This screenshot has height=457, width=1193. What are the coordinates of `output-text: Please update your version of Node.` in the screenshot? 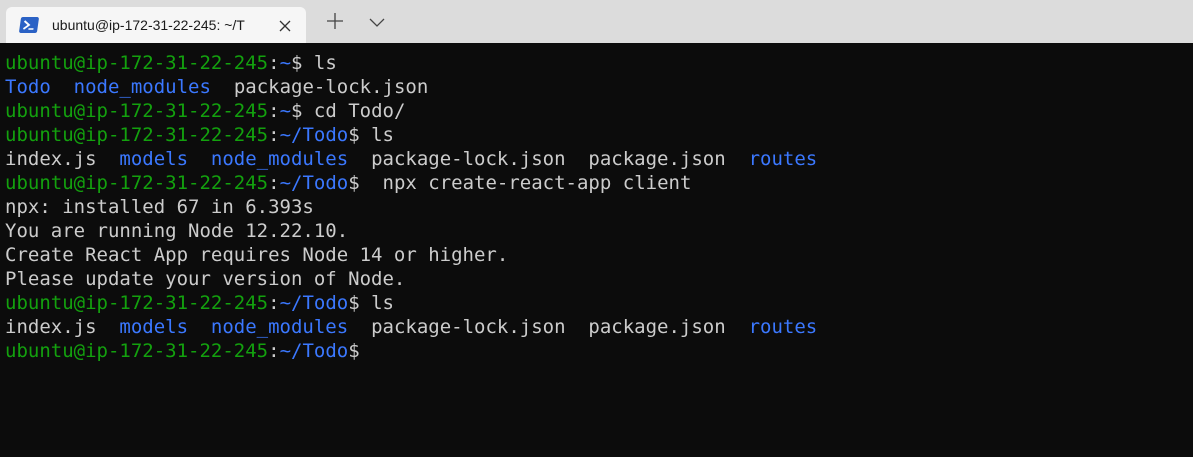 It's located at (205, 279).